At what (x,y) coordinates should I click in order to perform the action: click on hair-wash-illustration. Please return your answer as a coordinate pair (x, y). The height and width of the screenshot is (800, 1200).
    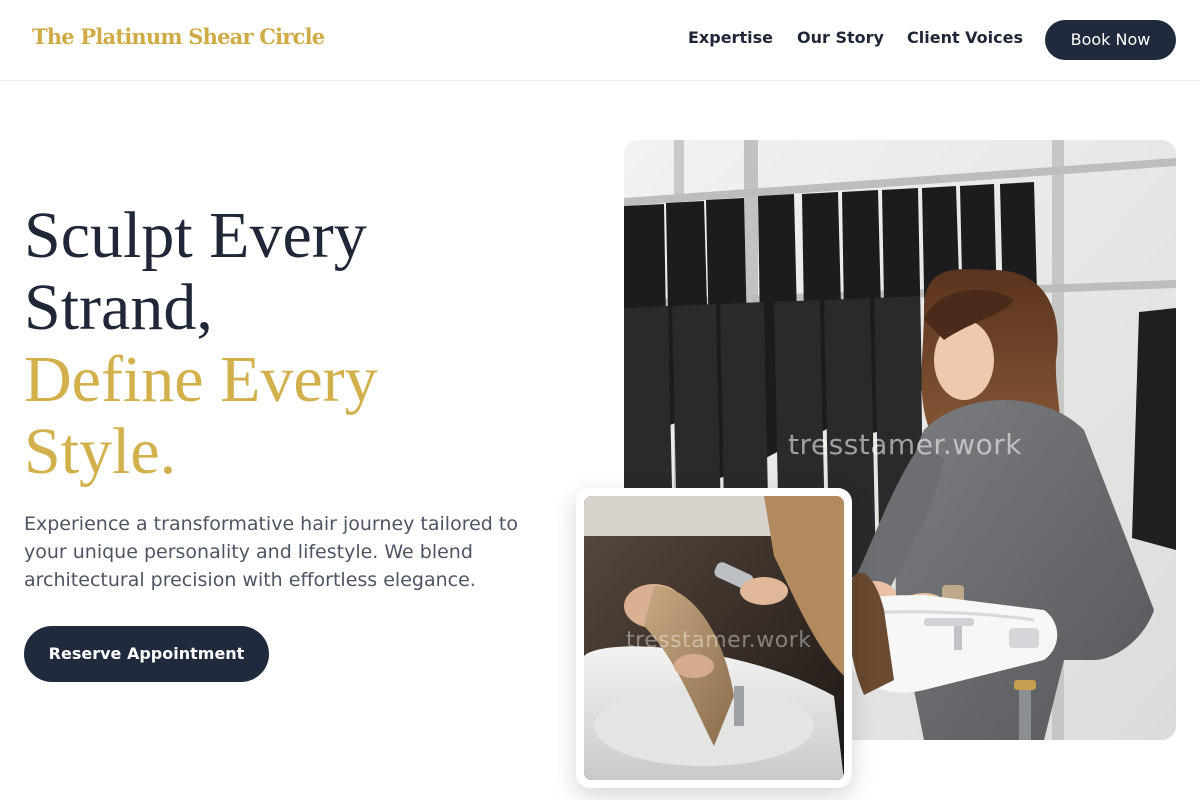
    Looking at the image, I should click on (714, 638).